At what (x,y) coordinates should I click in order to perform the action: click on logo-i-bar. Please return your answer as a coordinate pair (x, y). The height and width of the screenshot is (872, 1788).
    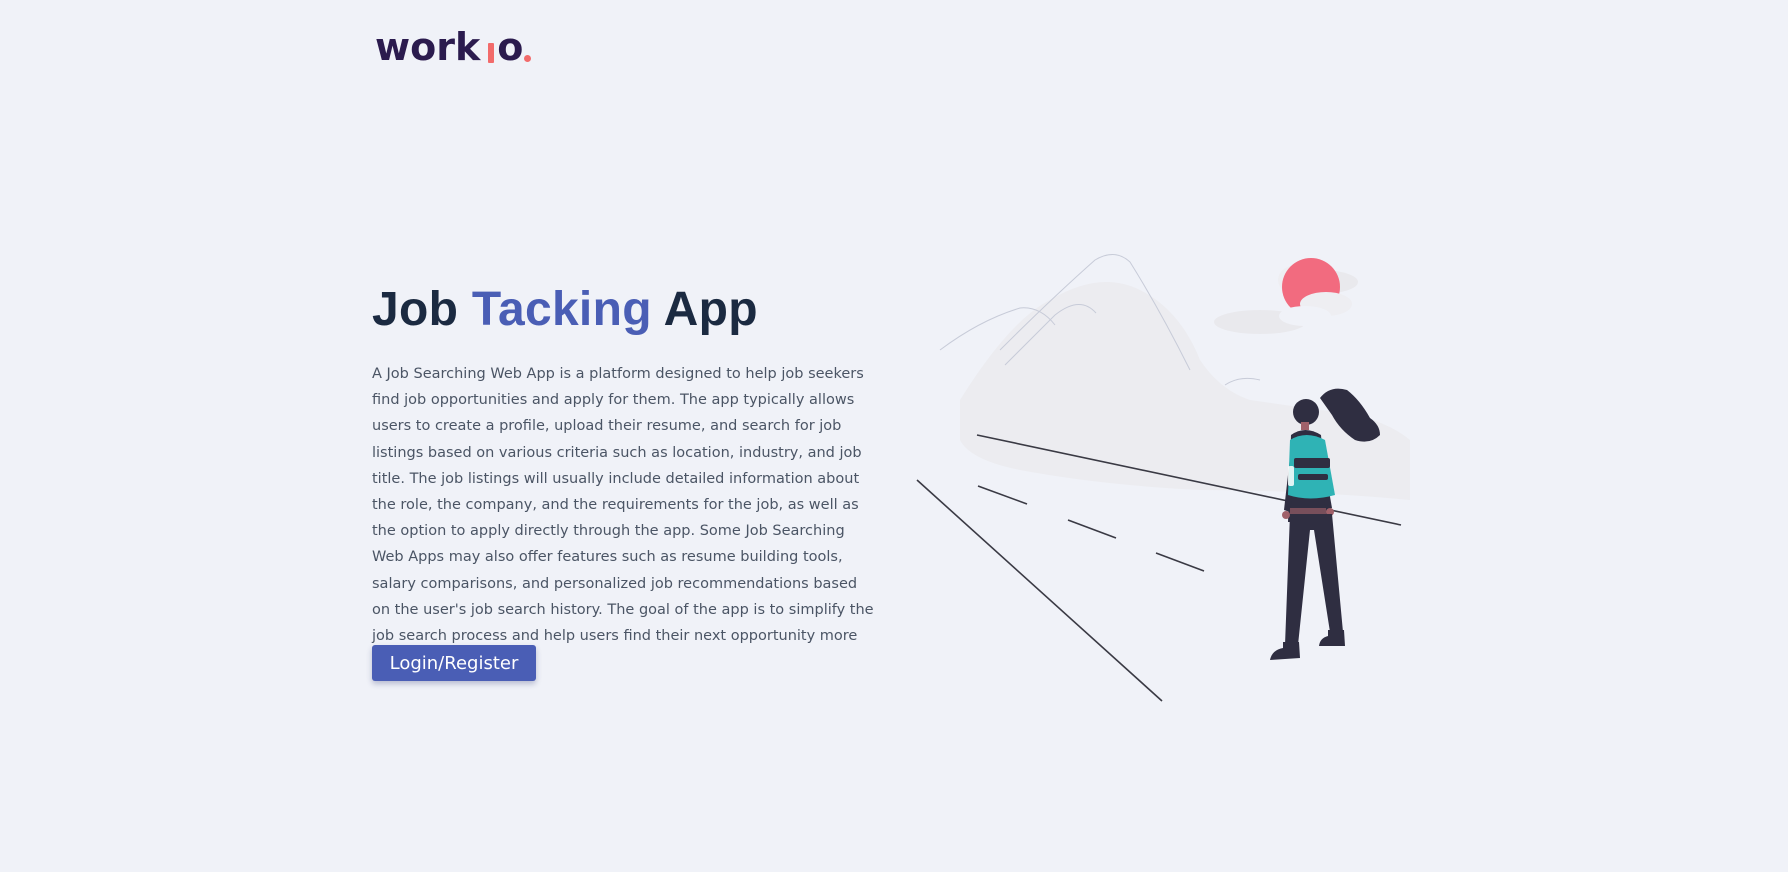
    Looking at the image, I should click on (491, 53).